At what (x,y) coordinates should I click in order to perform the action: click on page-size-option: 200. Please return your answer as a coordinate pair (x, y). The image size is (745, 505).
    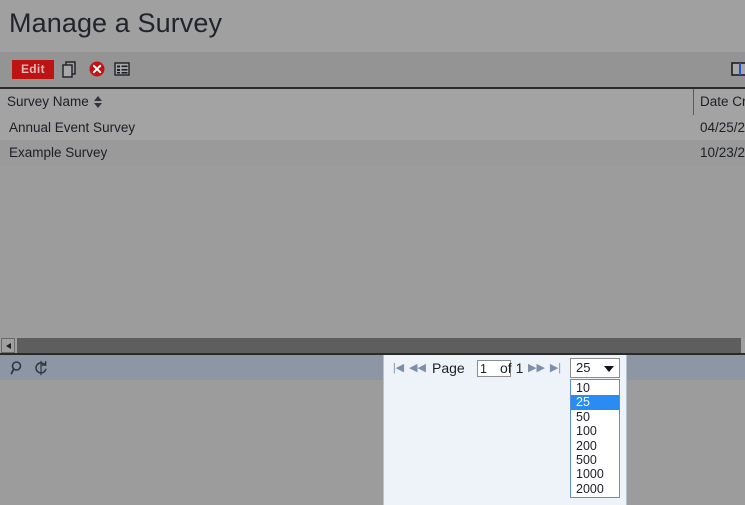
    Looking at the image, I should click on (595, 446).